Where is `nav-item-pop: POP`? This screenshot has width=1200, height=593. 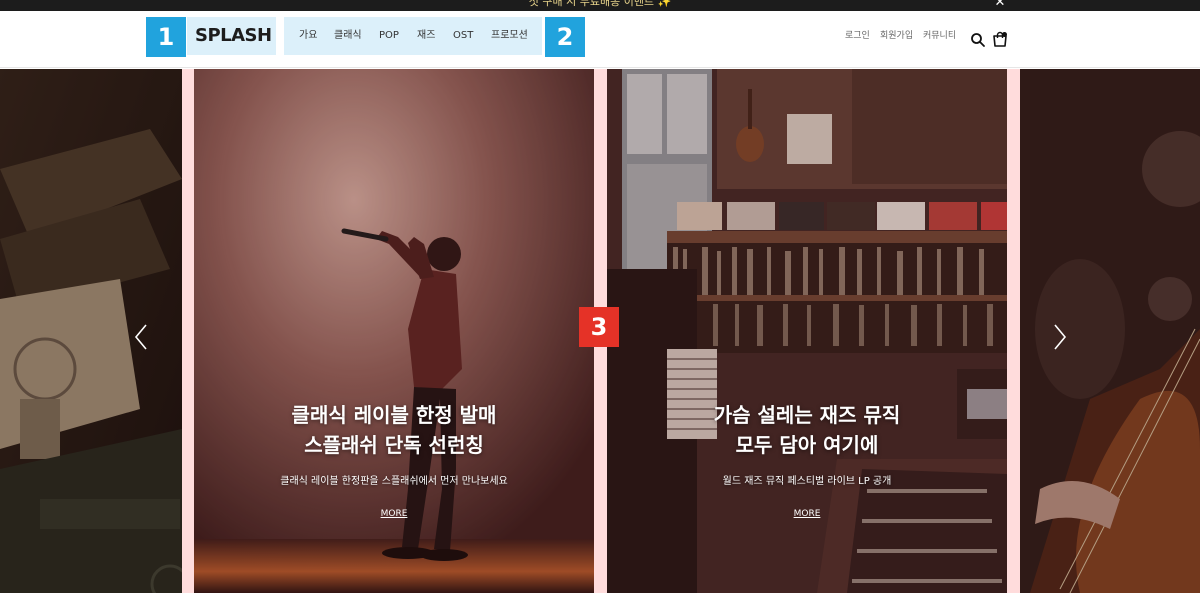 nav-item-pop: POP is located at coordinates (389, 36).